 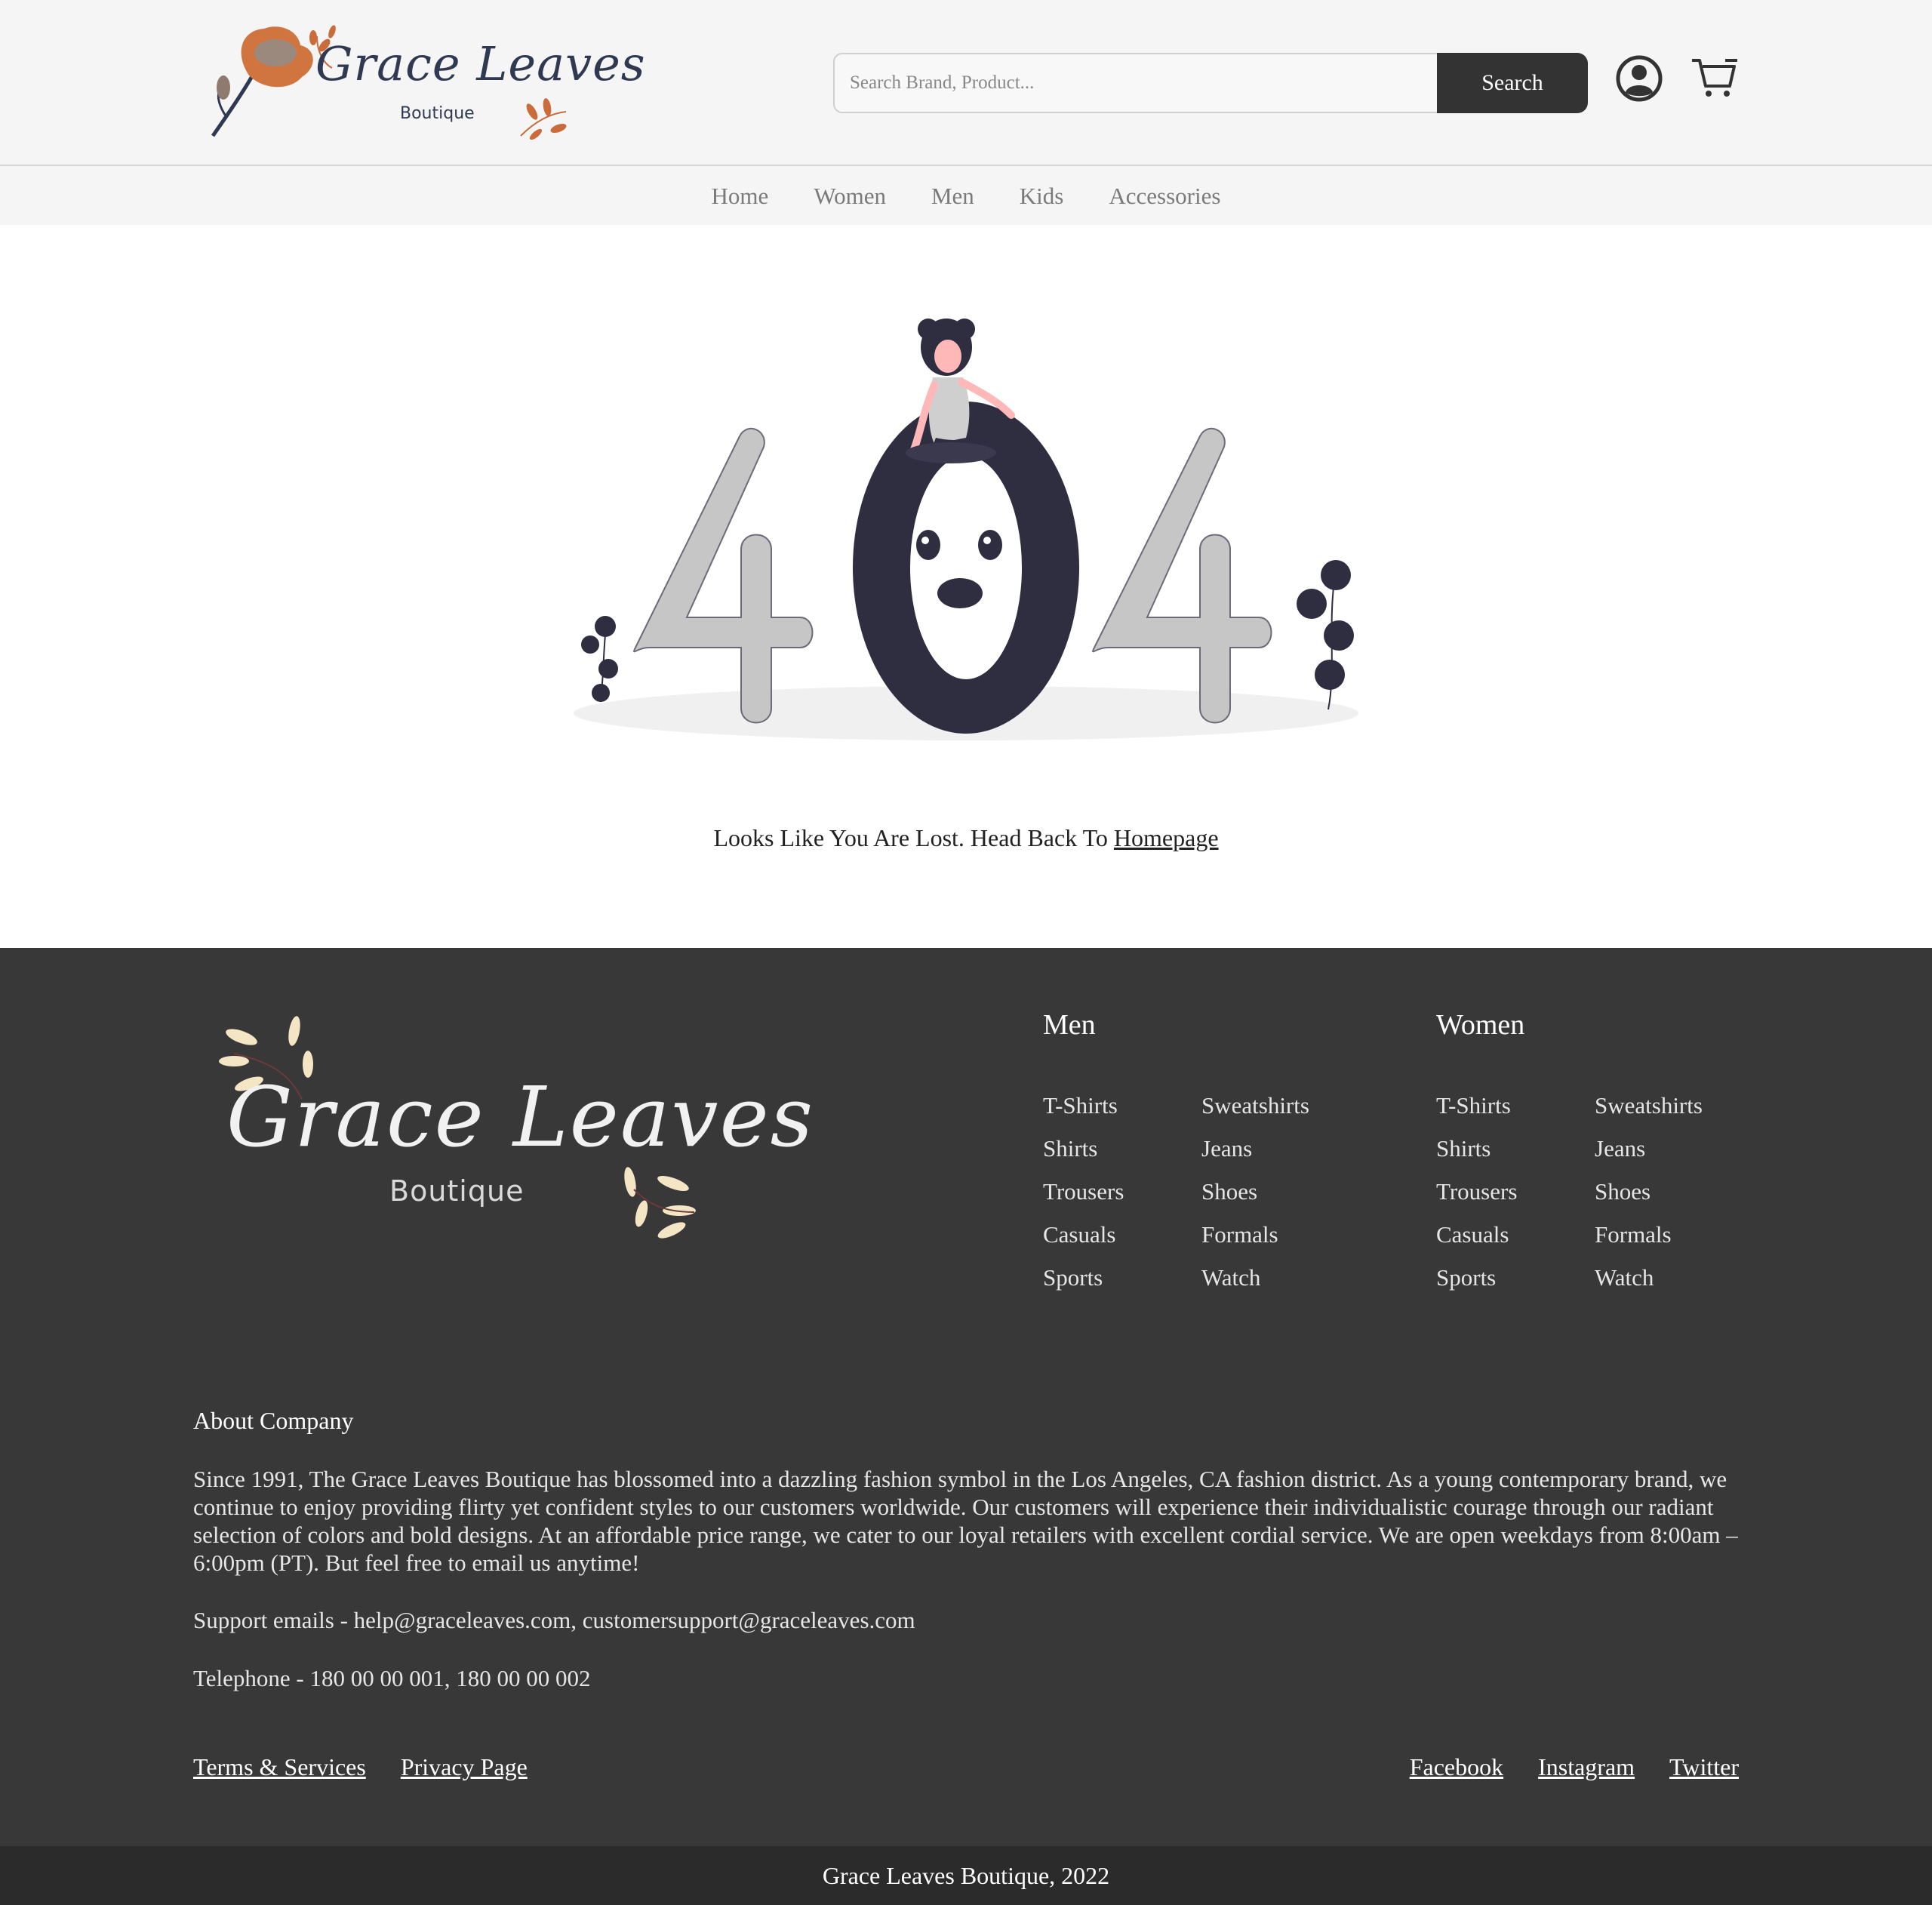 What do you see at coordinates (1714, 78) in the screenshot?
I see `shopping-cart-icon` at bounding box center [1714, 78].